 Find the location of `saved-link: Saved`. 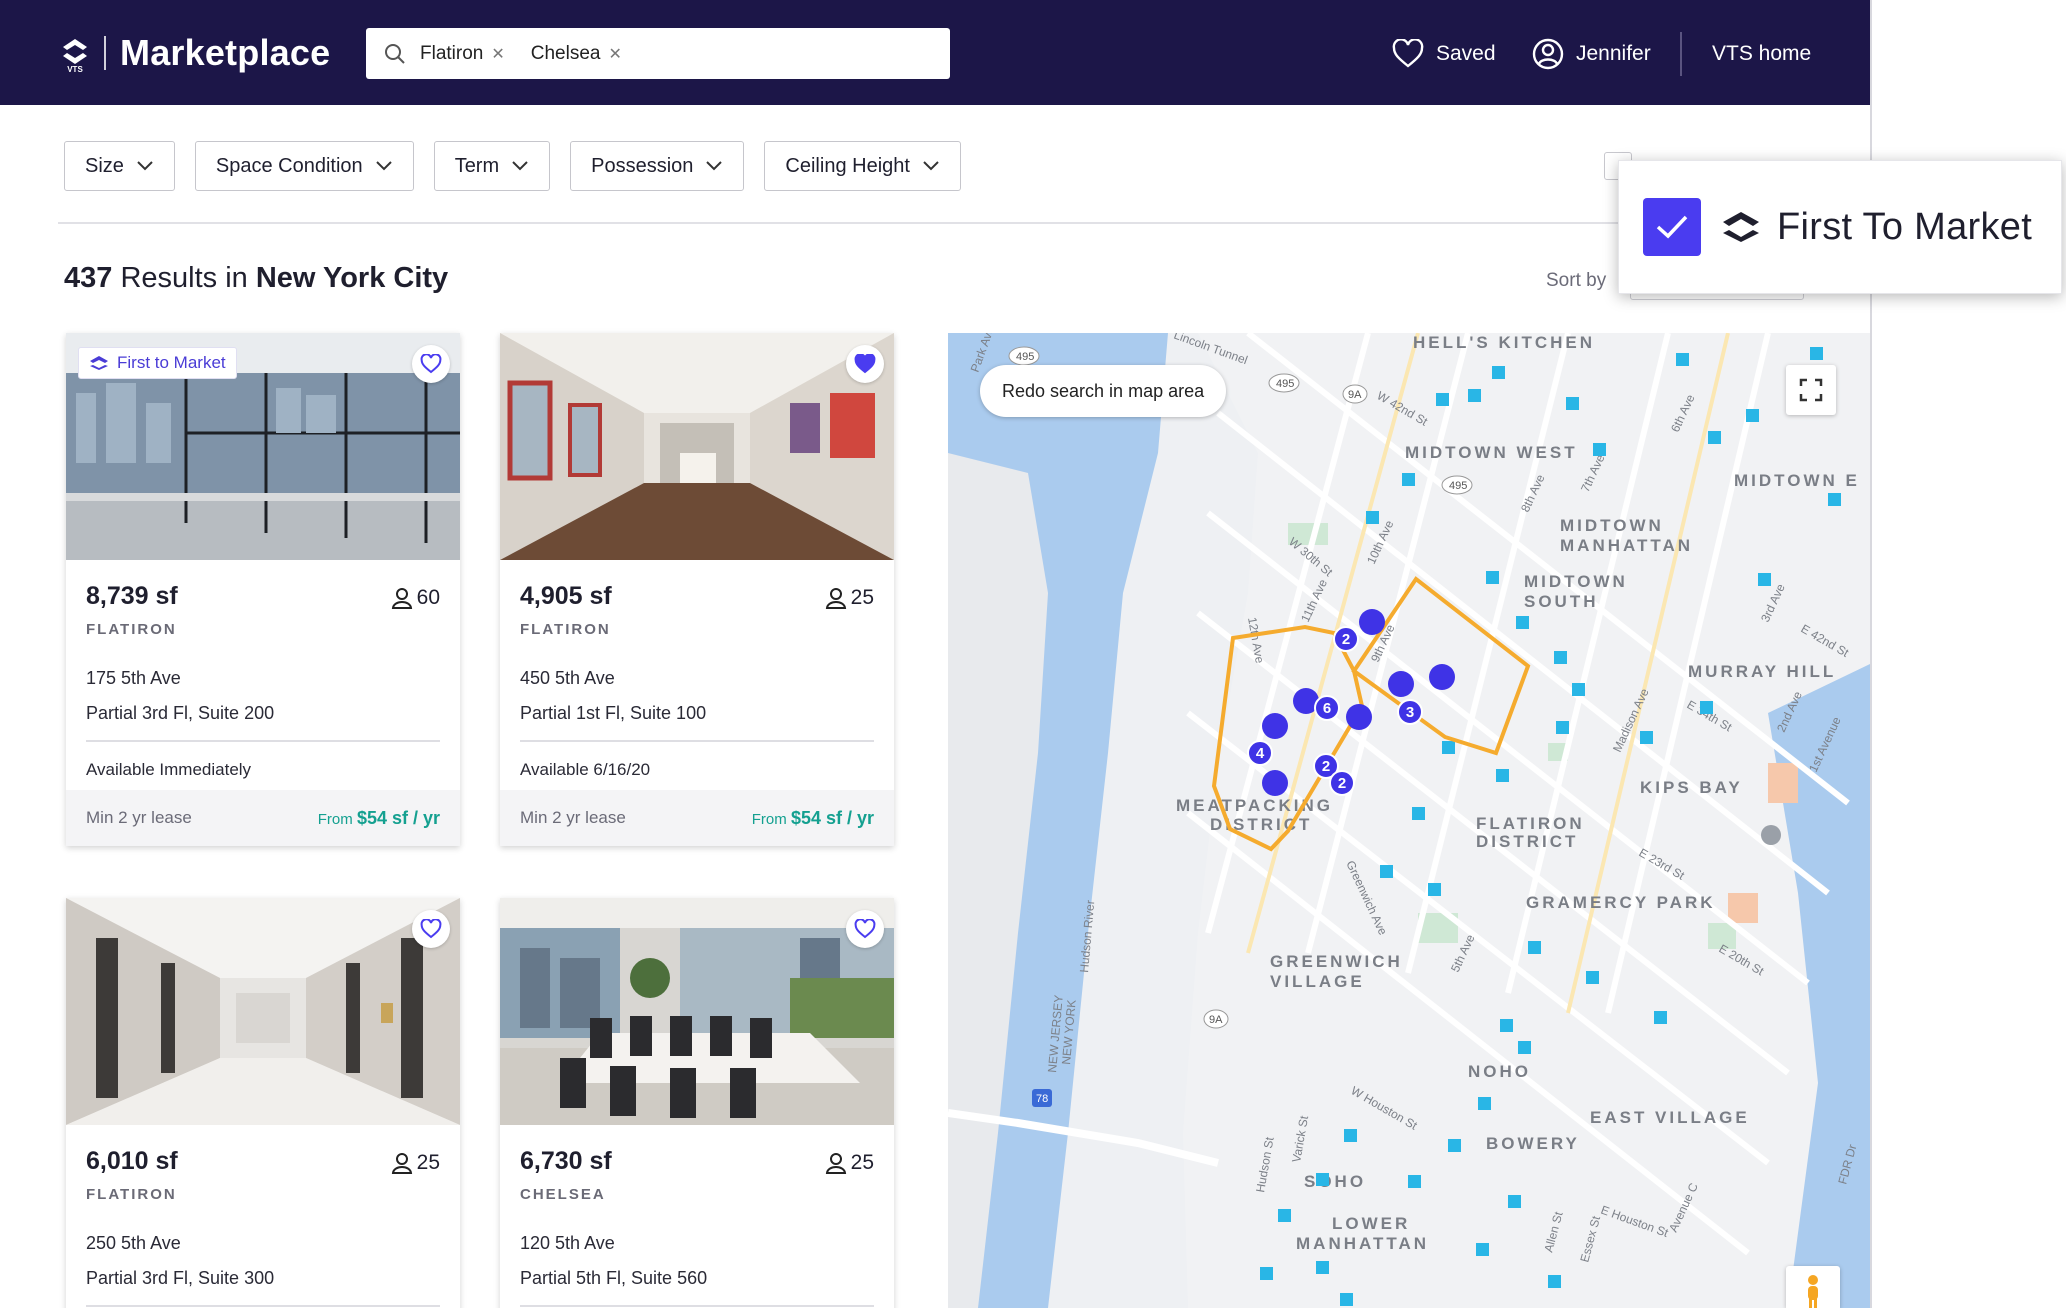

saved-link: Saved is located at coordinates (1444, 54).